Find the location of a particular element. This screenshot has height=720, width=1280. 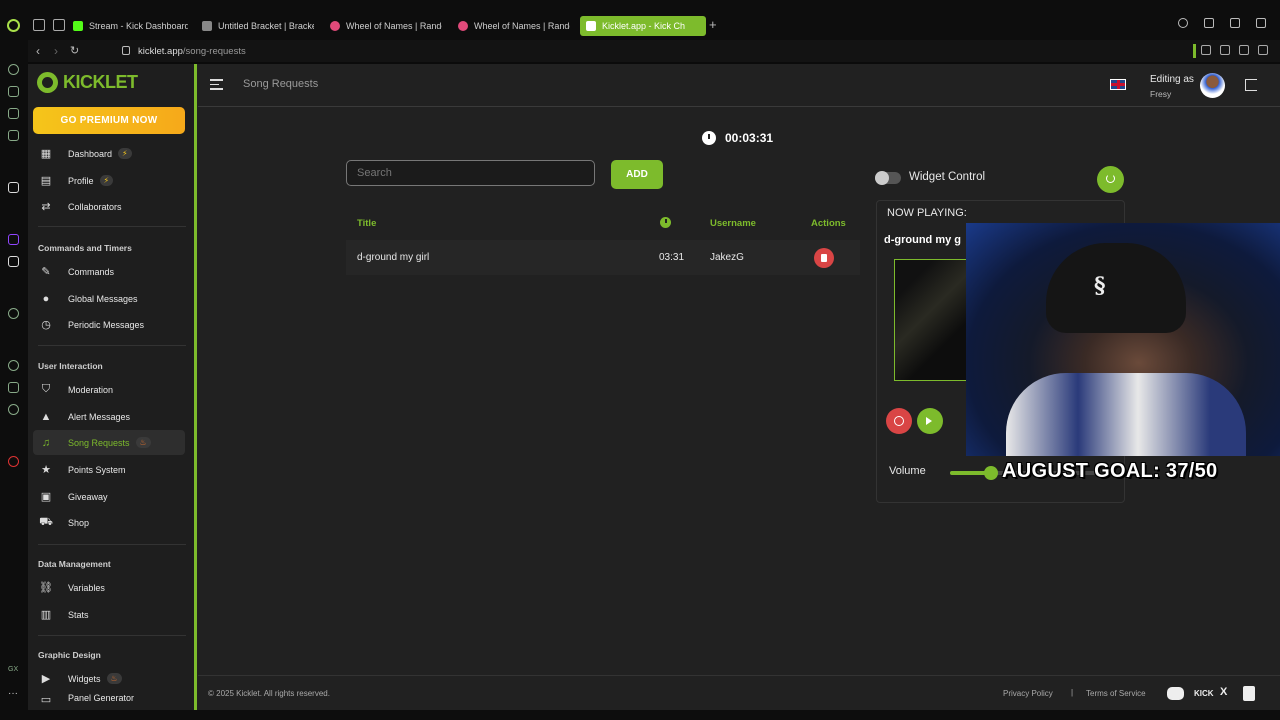

sidebar-item-global-messages: ● Global Messages is located at coordinates (109, 298).